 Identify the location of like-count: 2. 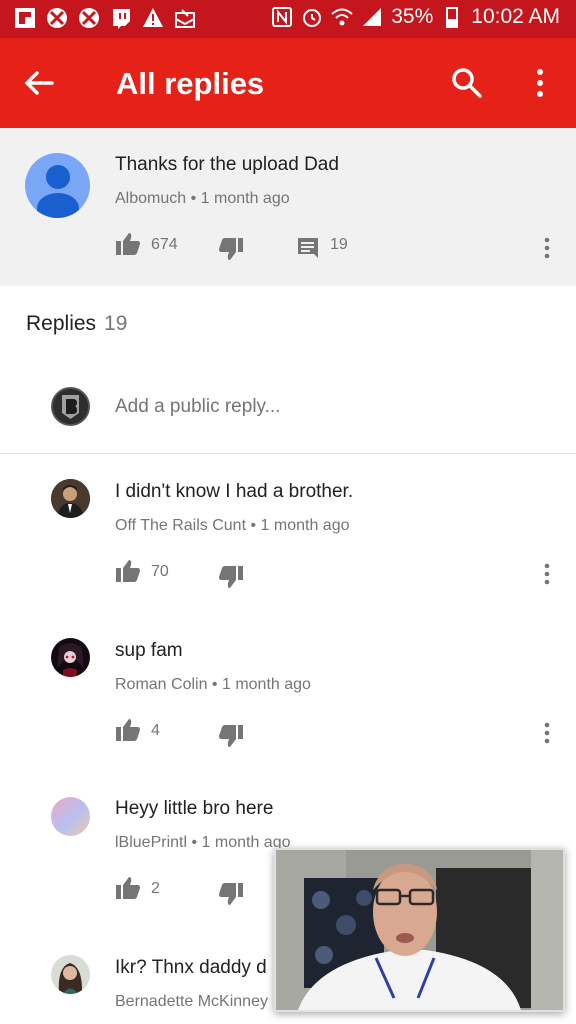
(155, 888).